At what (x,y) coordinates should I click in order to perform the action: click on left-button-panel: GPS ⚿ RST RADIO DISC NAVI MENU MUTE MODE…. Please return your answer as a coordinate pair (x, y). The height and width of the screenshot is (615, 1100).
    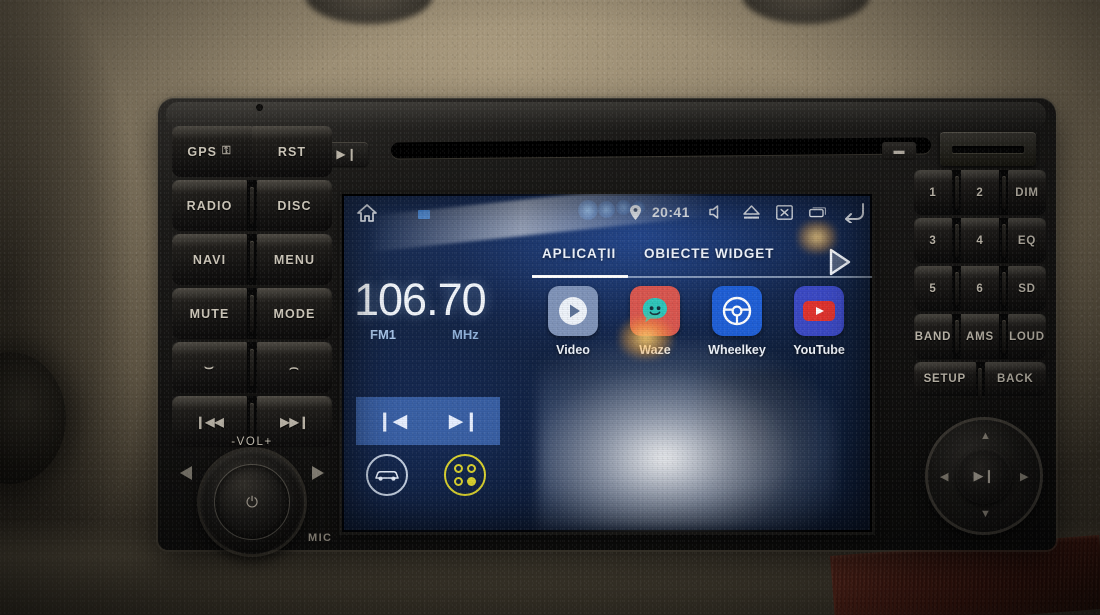
    Looking at the image, I should click on (252, 286).